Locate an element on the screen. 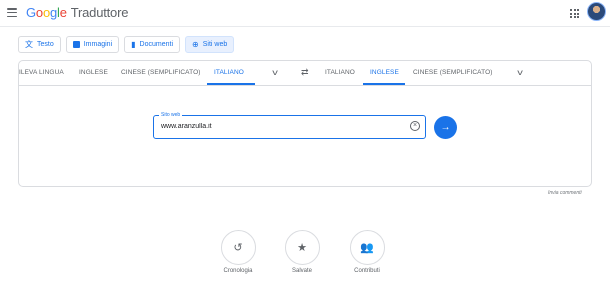 The width and height of the screenshot is (610, 286). target-lang-italian: ITALIANO is located at coordinates (340, 72).